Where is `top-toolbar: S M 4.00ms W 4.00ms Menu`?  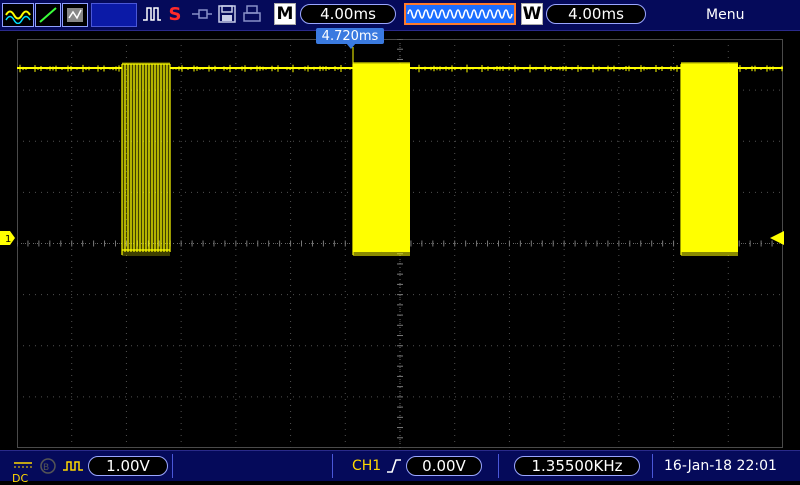 top-toolbar: S M 4.00ms W 4.00ms Menu is located at coordinates (400, 15).